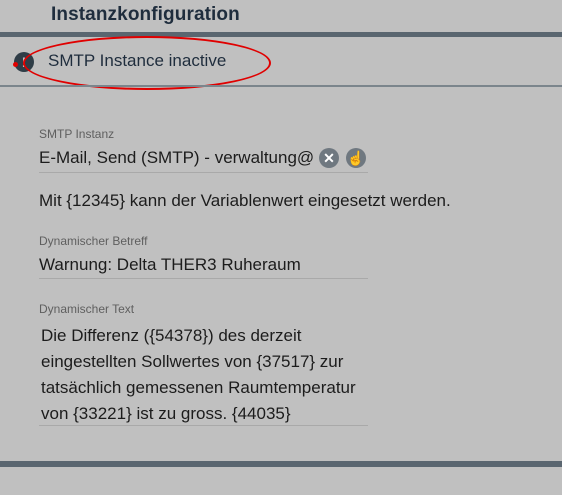  I want to click on body-line: eingestellten Sollwertes von {37517} zur, so click(192, 361).